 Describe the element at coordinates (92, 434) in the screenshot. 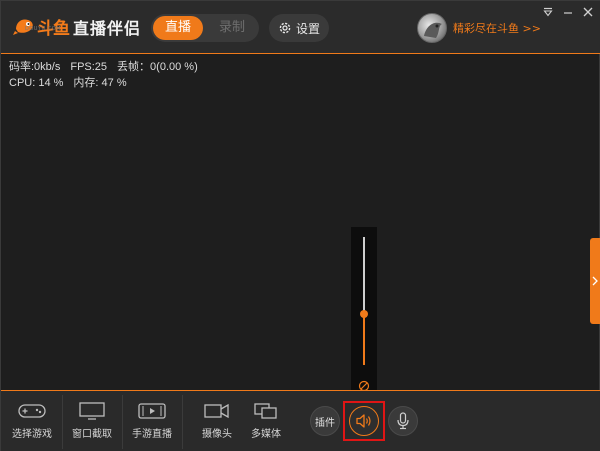

I see `window-capture-label: 窗口截取` at that location.